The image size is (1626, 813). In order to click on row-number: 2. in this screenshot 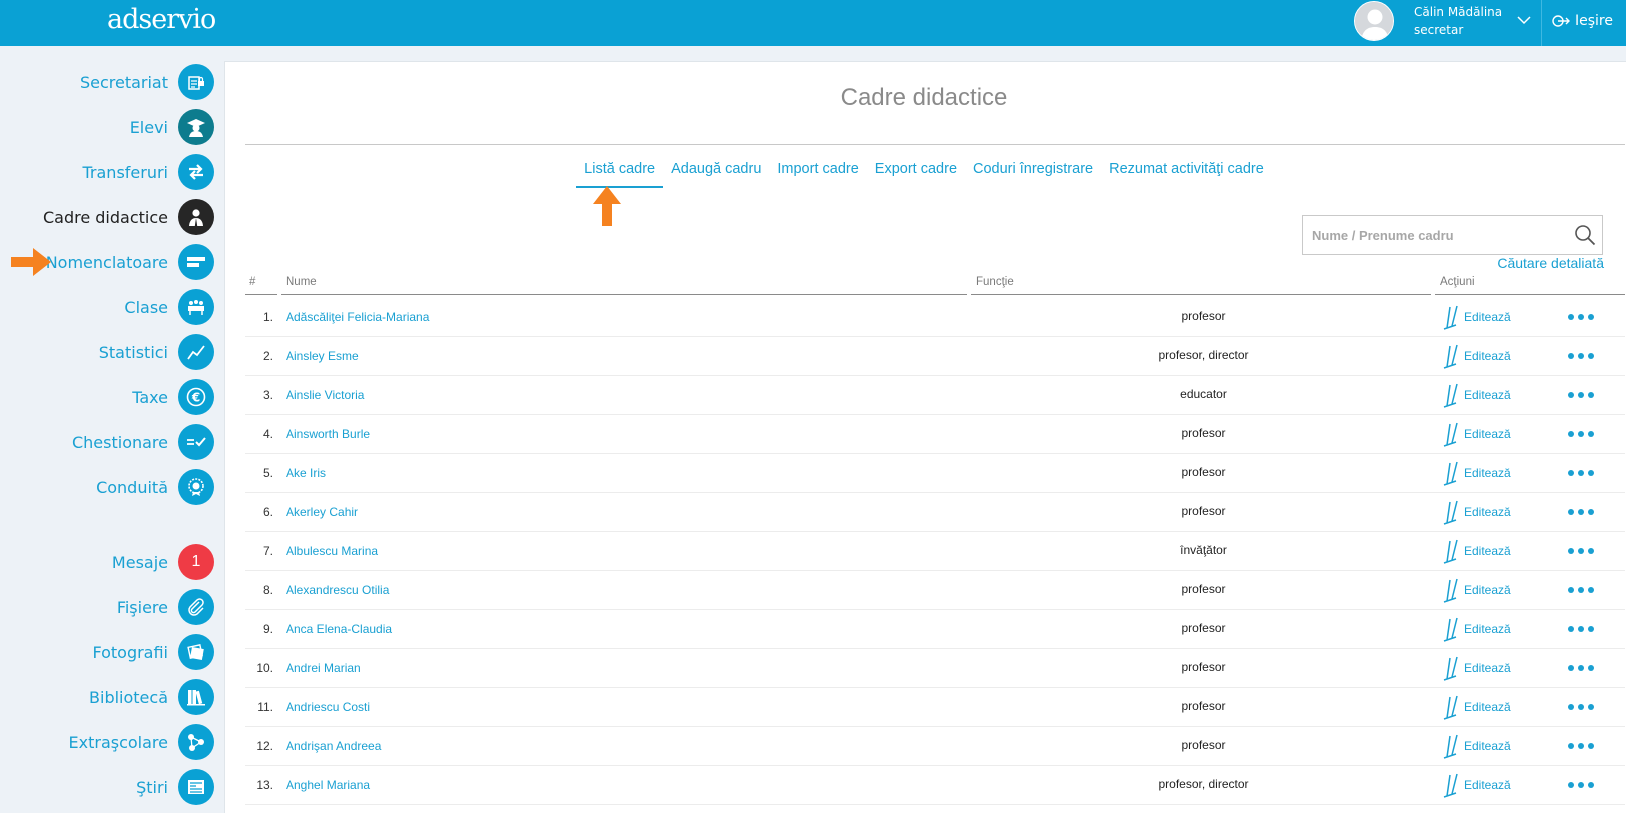, I will do `click(267, 356)`.